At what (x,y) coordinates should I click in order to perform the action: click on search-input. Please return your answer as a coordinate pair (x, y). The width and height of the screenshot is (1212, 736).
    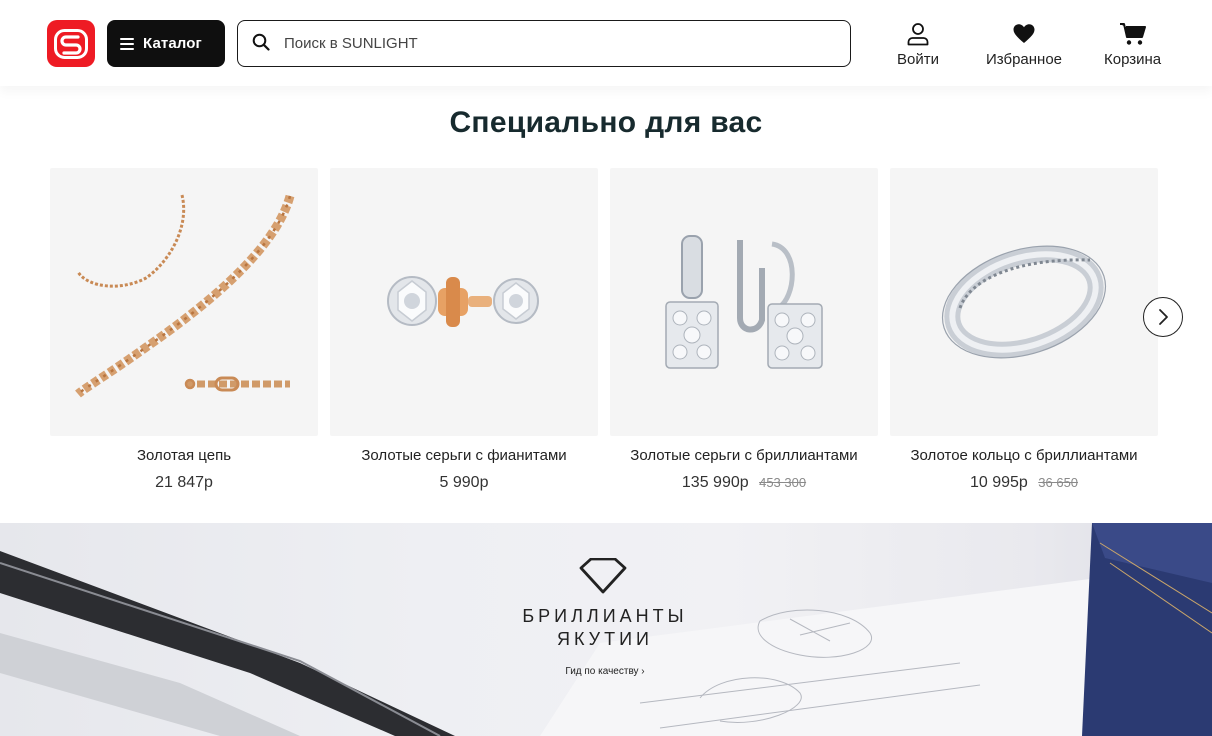
    Looking at the image, I should click on (554, 43).